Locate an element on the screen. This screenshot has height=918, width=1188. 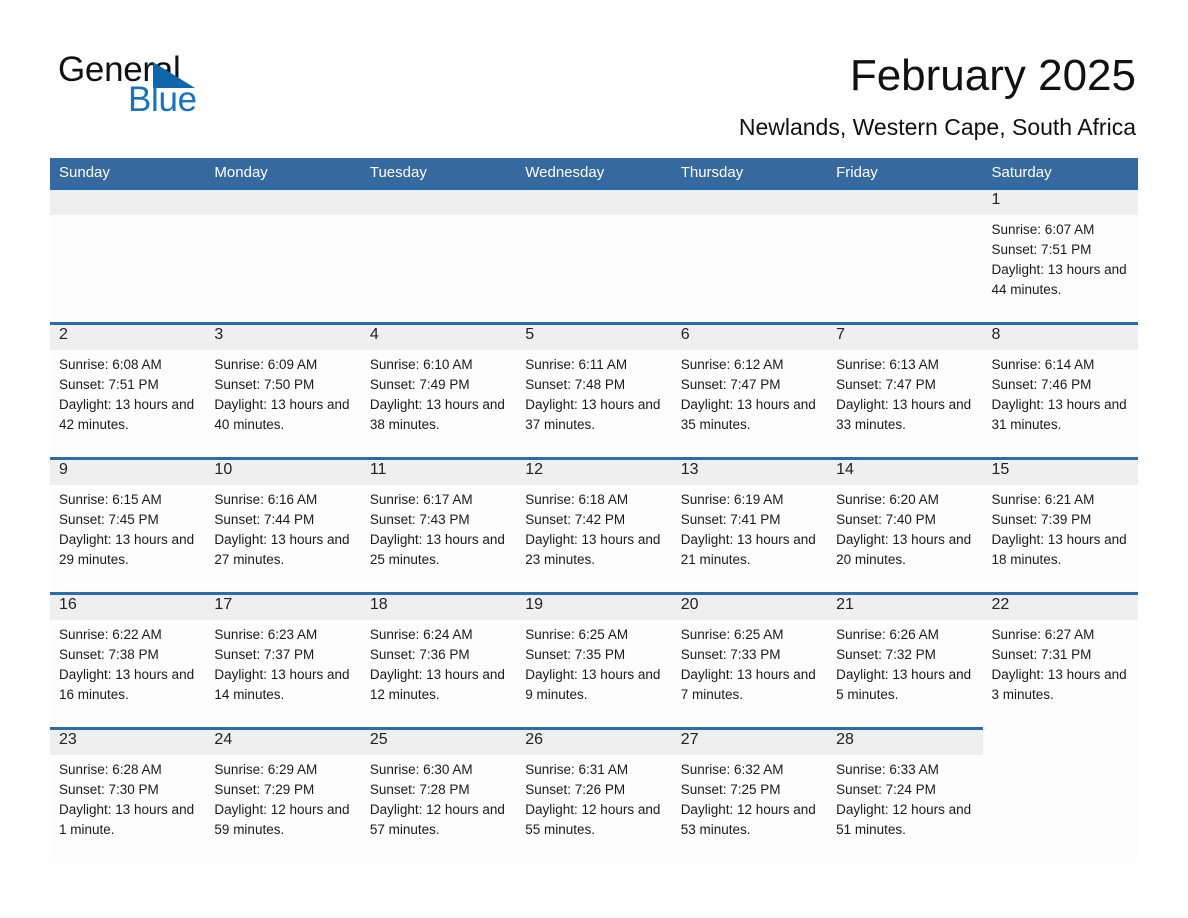
daylight-text: Daylight: 13 hours and 14 minutes. is located at coordinates (282, 684).